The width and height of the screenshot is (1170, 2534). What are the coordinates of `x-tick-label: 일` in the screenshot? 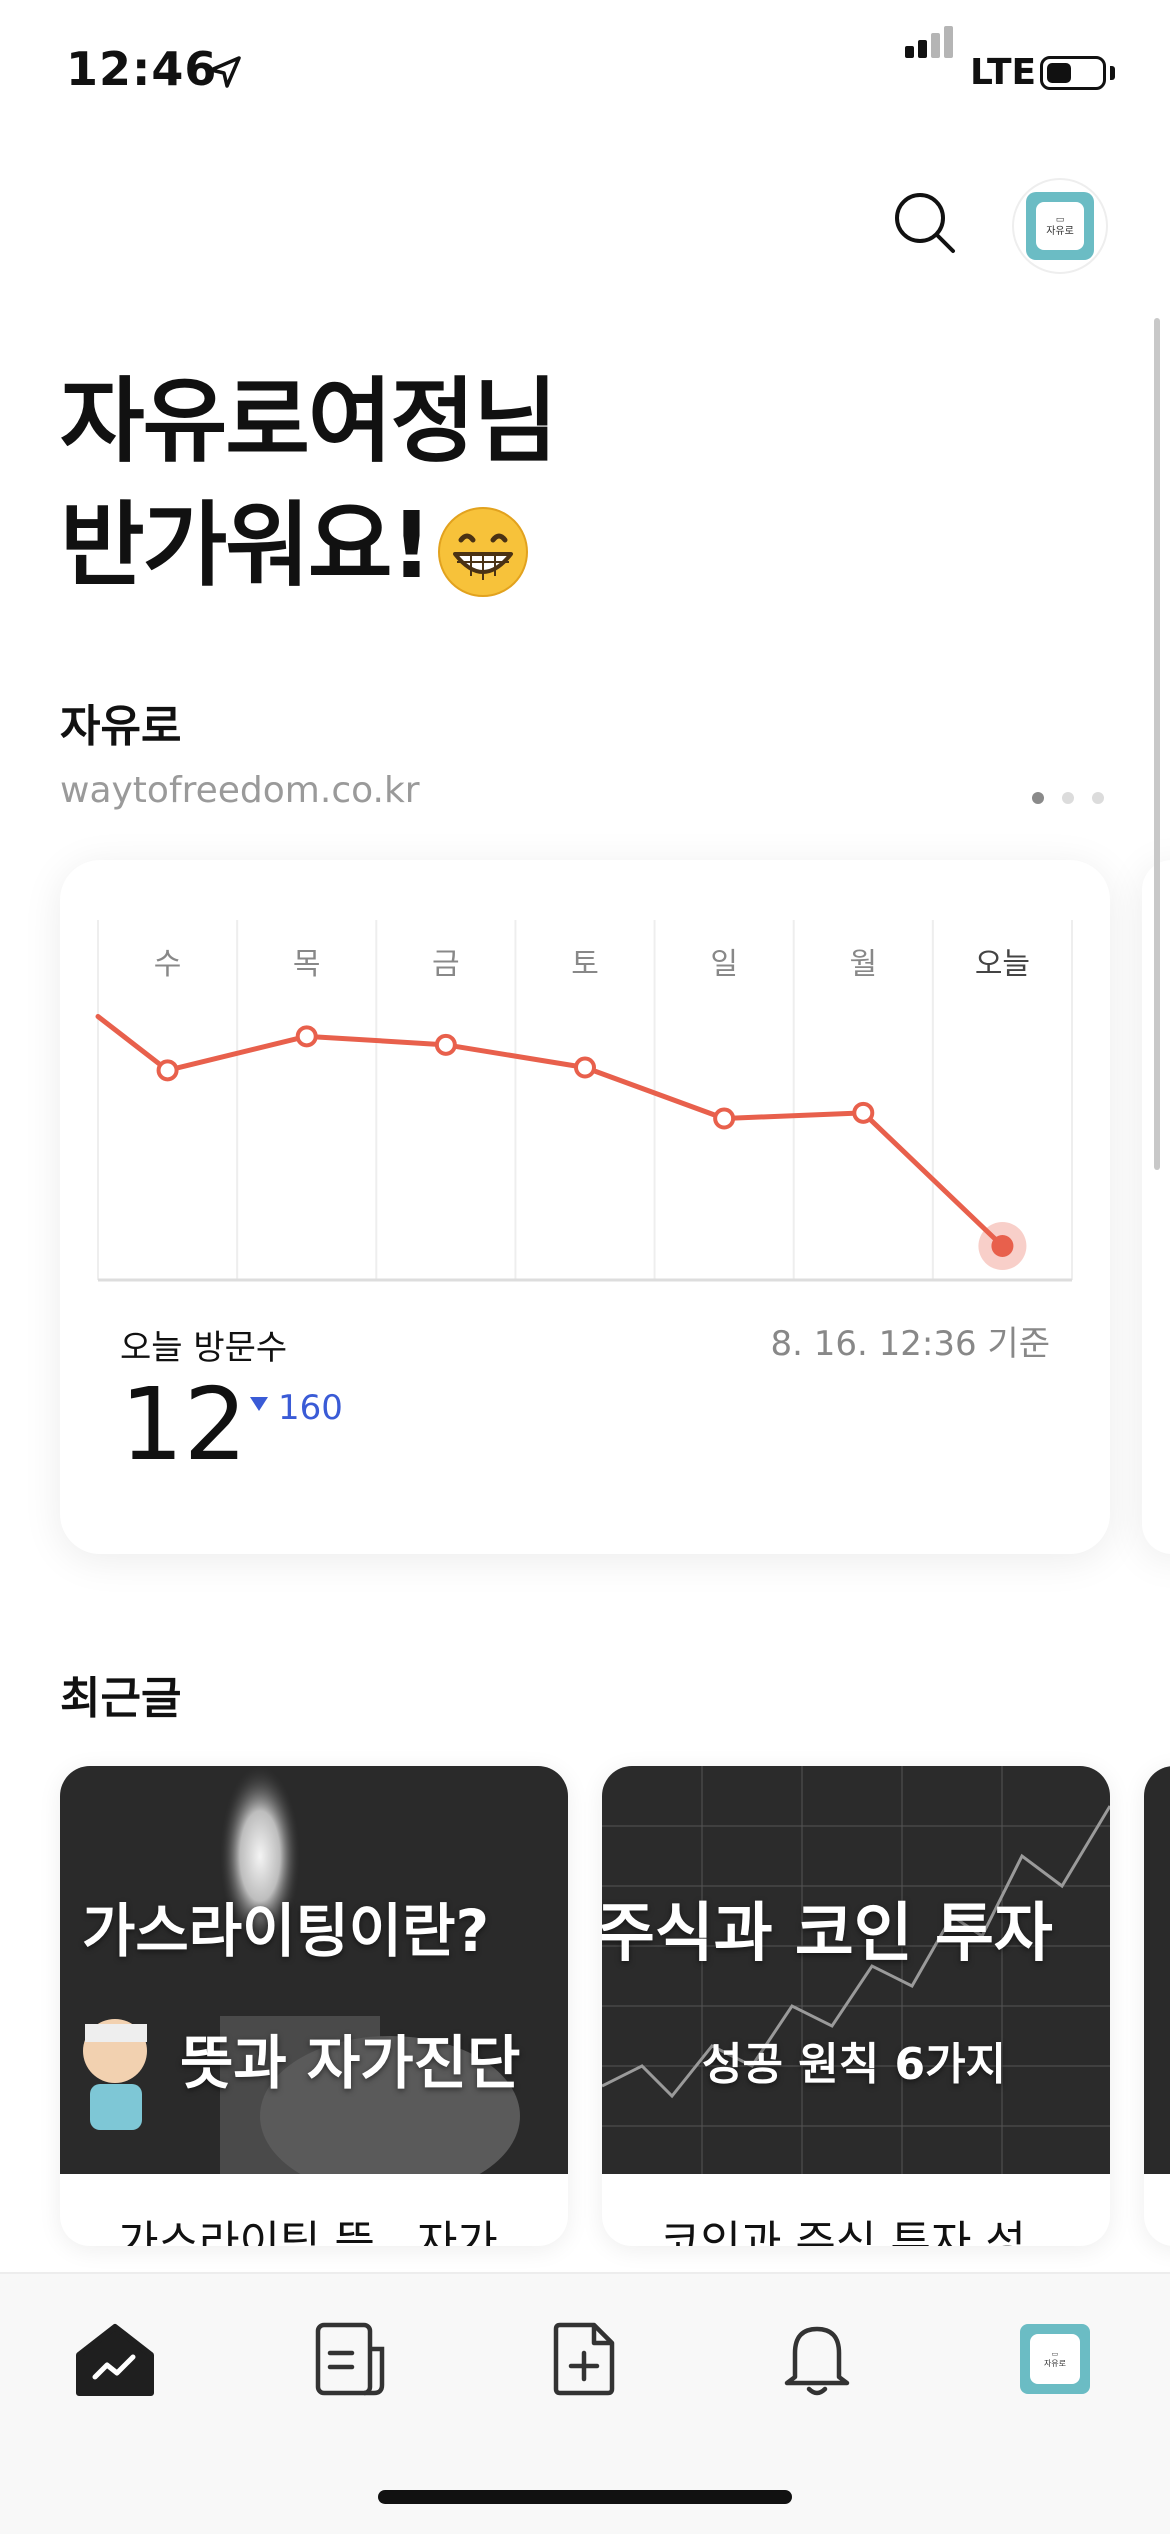 It's located at (724, 964).